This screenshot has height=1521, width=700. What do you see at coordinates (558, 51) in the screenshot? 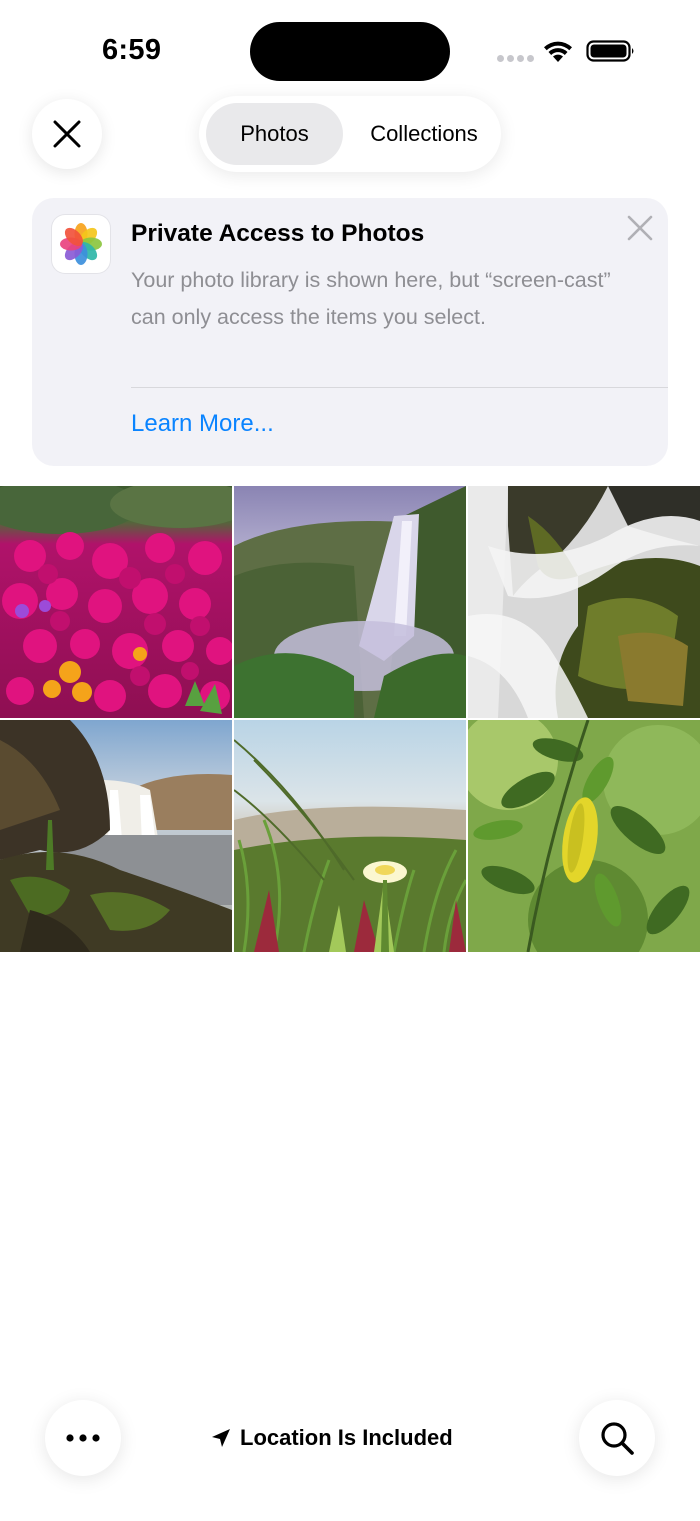
I see `wifi-icon` at bounding box center [558, 51].